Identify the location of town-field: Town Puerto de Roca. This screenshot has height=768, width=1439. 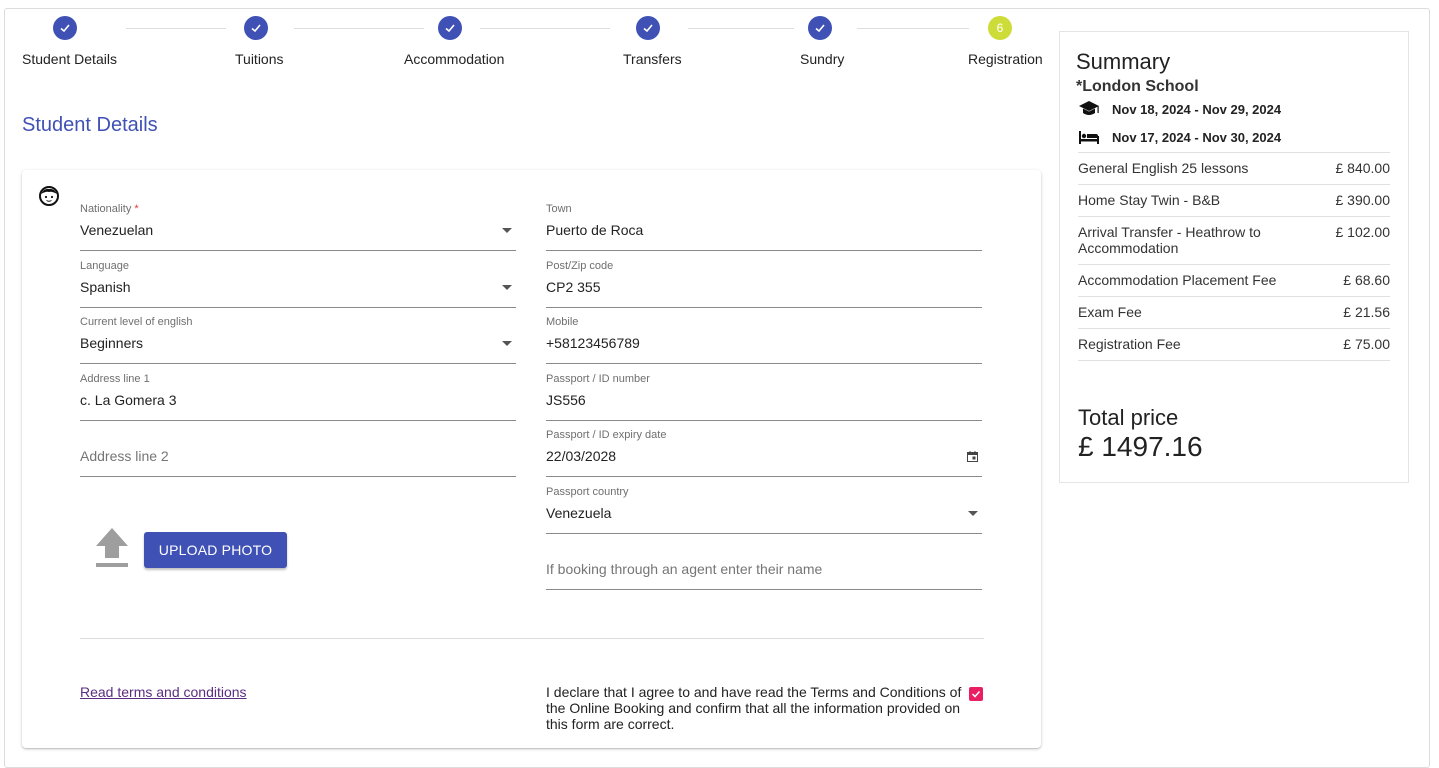
(764, 227).